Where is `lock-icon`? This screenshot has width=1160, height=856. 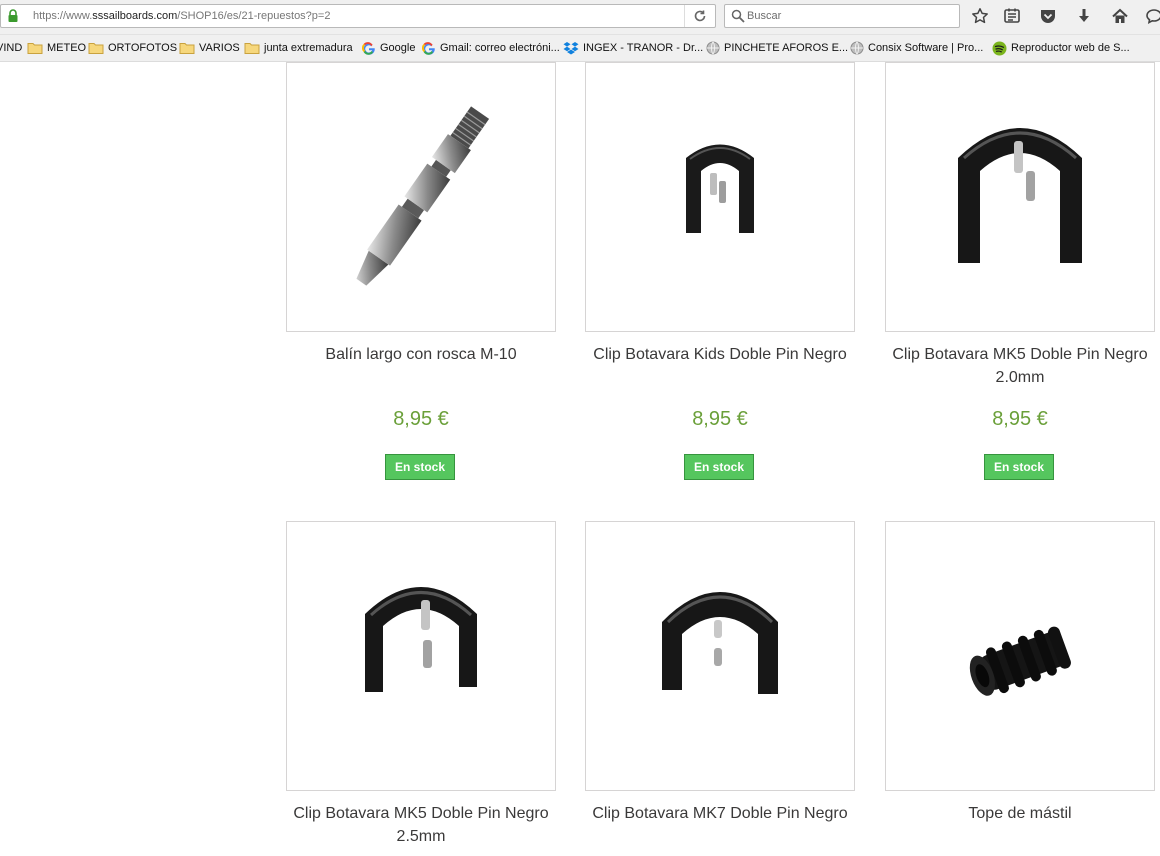
lock-icon is located at coordinates (13, 16).